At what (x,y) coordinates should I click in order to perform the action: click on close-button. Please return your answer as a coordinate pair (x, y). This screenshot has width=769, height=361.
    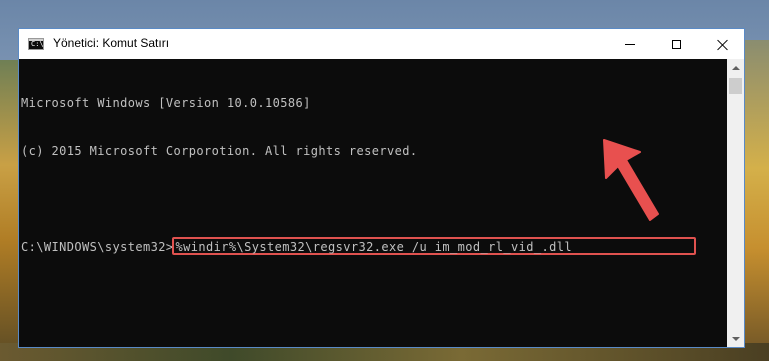
    Looking at the image, I should click on (722, 44).